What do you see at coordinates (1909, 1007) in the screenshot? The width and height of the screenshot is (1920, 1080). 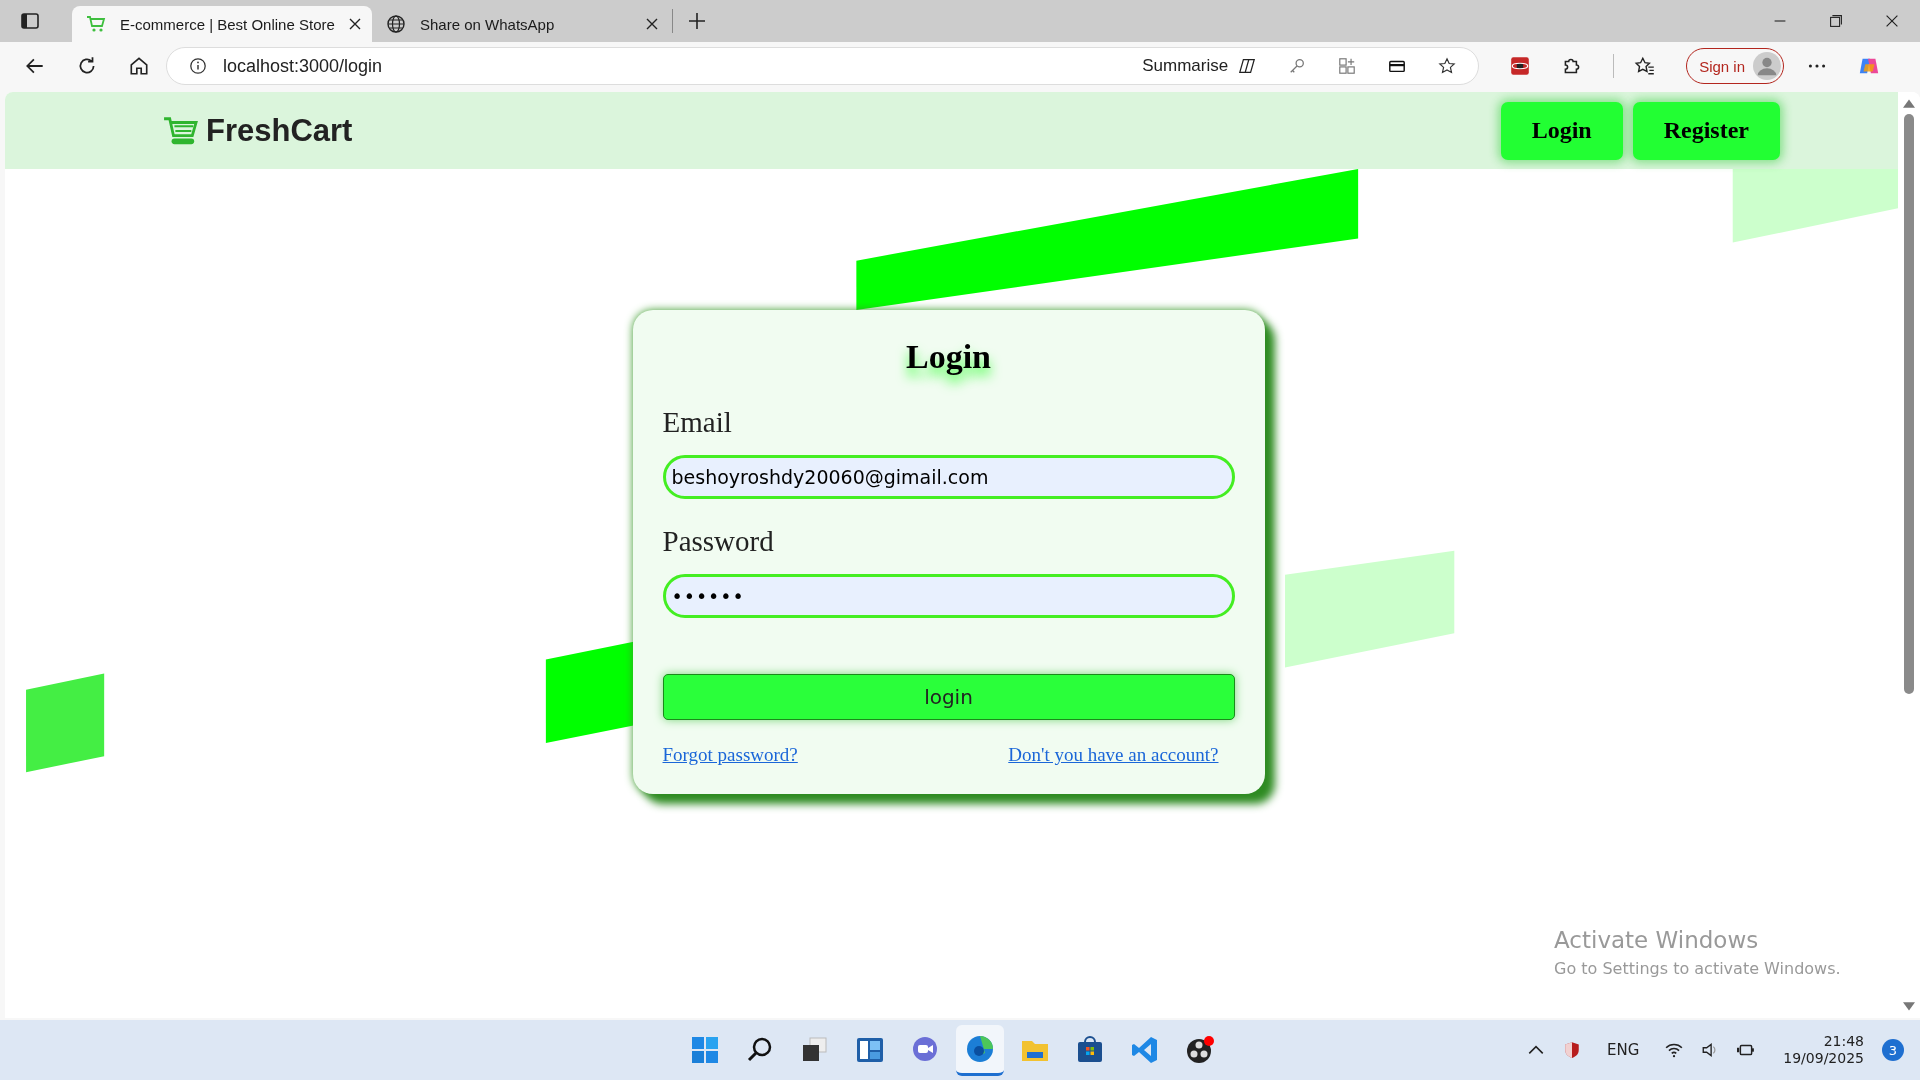 I see `scroll-down-icon` at bounding box center [1909, 1007].